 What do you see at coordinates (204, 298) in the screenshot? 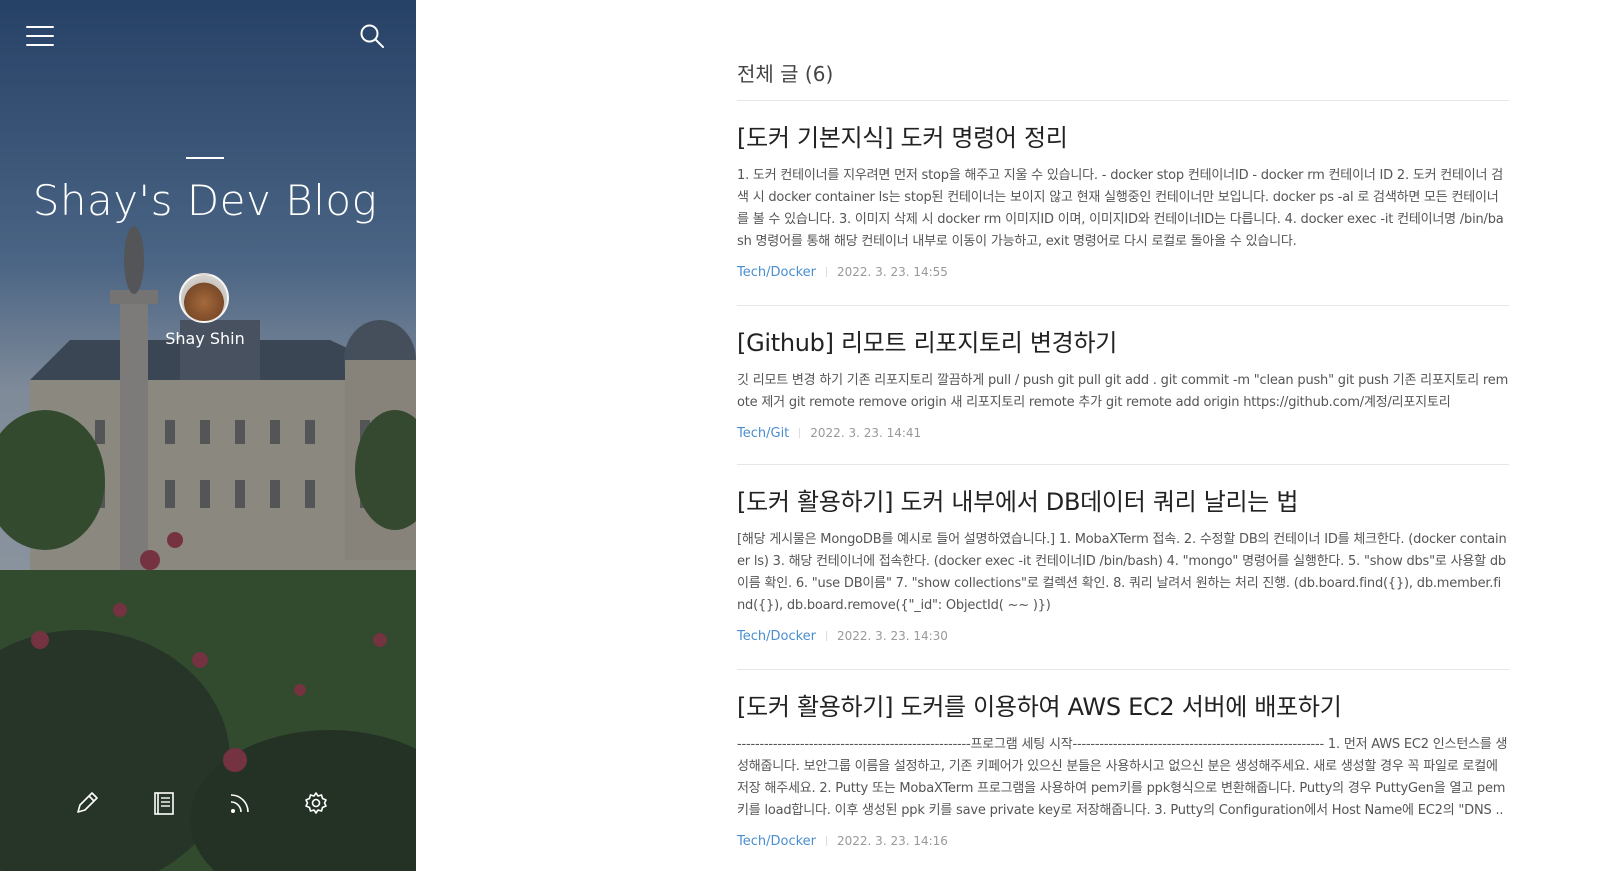
I see `avatar` at bounding box center [204, 298].